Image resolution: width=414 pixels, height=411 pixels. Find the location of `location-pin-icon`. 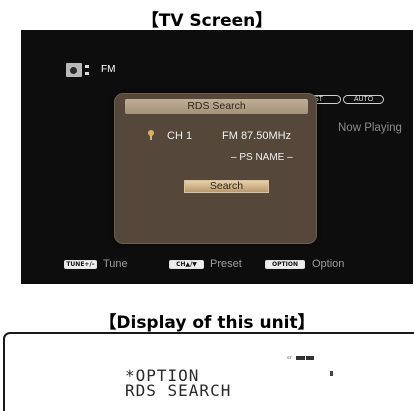

location-pin-icon is located at coordinates (151, 135).